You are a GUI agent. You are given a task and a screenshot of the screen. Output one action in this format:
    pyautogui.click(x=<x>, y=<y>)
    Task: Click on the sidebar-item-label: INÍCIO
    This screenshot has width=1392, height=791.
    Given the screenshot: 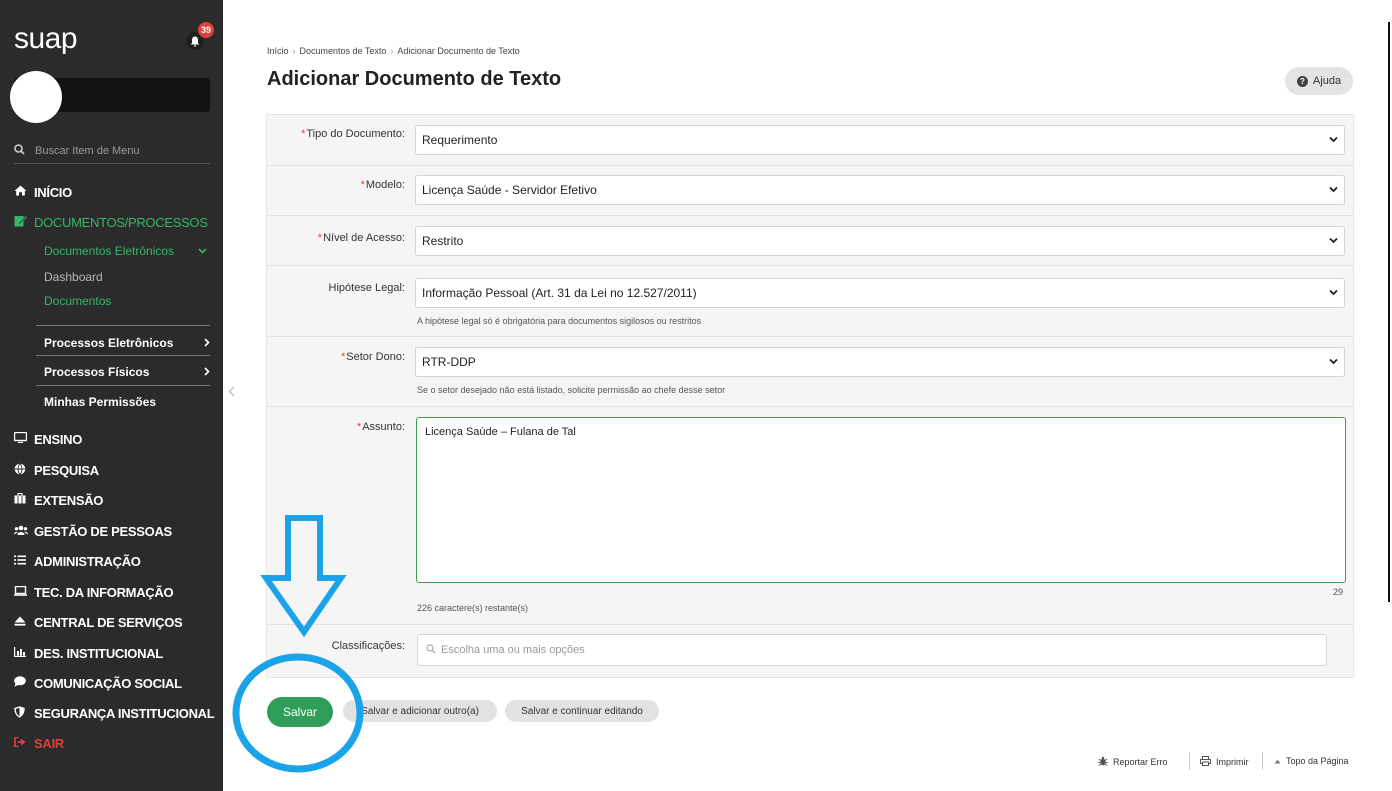 What is the action you would take?
    pyautogui.click(x=53, y=192)
    